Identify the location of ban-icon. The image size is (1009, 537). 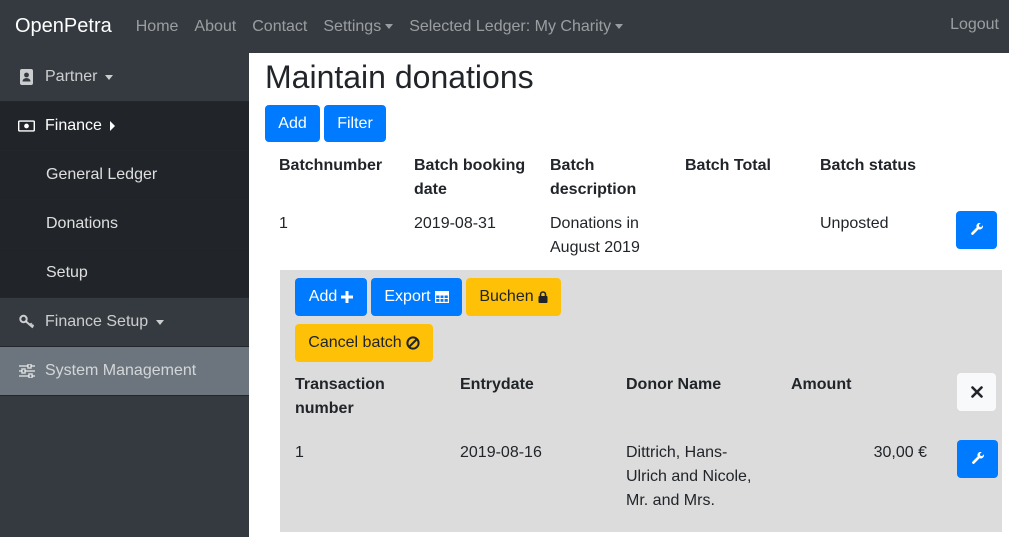
(413, 343).